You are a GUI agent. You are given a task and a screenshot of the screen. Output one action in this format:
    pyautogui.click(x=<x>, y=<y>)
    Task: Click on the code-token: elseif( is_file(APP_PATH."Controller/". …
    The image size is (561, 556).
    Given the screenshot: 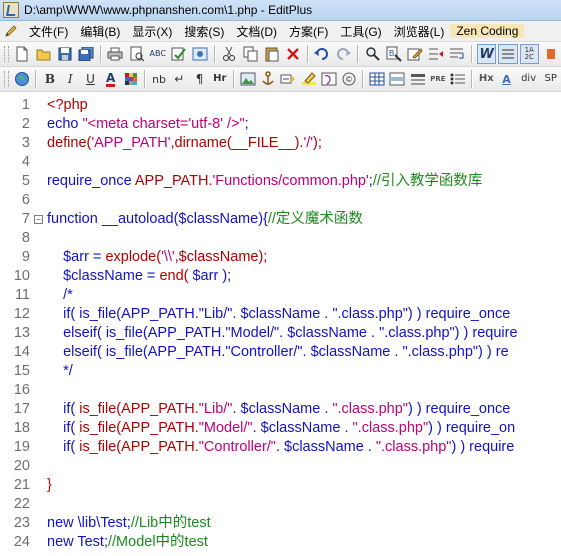 What is the action you would take?
    pyautogui.click(x=278, y=352)
    